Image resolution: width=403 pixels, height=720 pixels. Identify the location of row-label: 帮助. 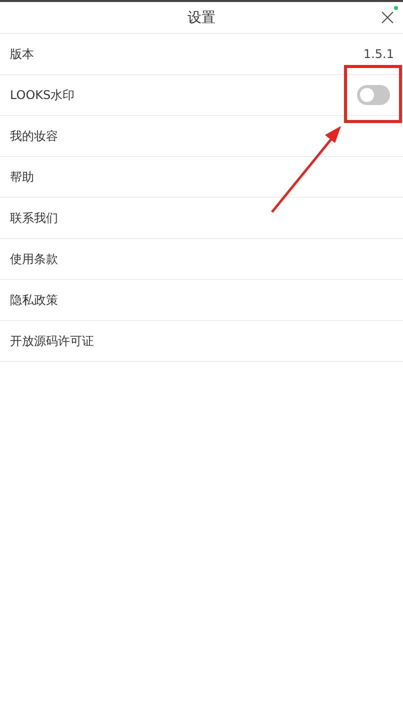
(22, 177).